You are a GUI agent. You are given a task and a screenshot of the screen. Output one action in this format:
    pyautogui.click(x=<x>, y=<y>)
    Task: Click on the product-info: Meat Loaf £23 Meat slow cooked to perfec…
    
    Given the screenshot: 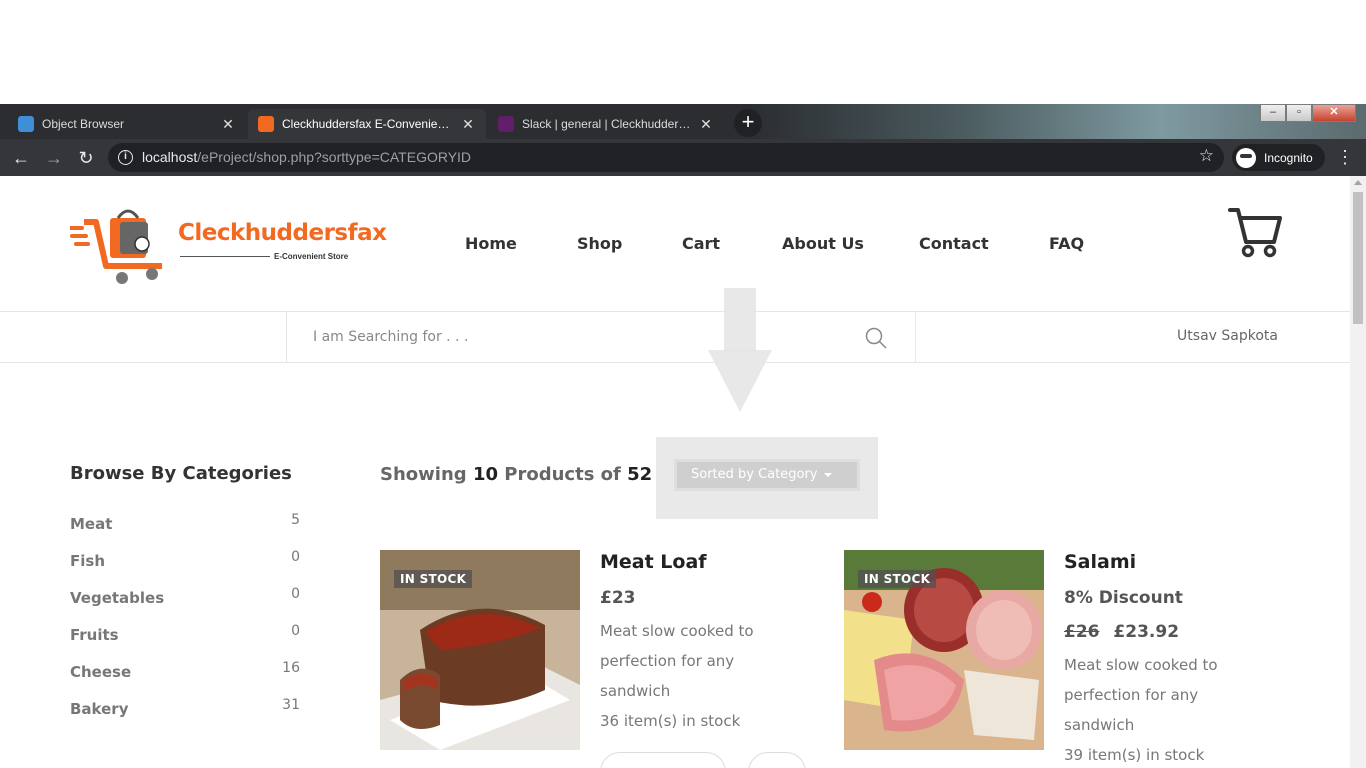 What is the action you would take?
    pyautogui.click(x=710, y=659)
    